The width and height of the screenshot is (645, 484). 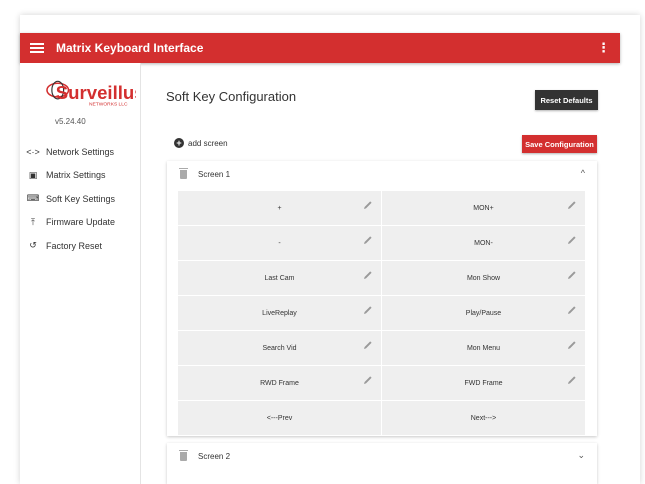 I want to click on reset-defaults-button: Reset Defaults, so click(x=566, y=100).